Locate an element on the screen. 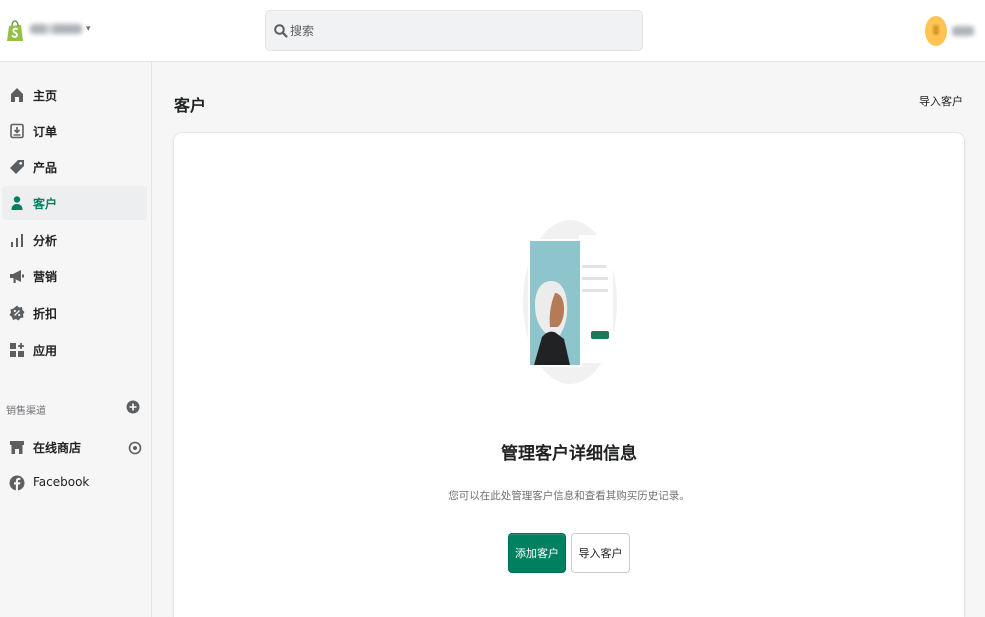 This screenshot has width=985, height=617. search-bar is located at coordinates (454, 30).